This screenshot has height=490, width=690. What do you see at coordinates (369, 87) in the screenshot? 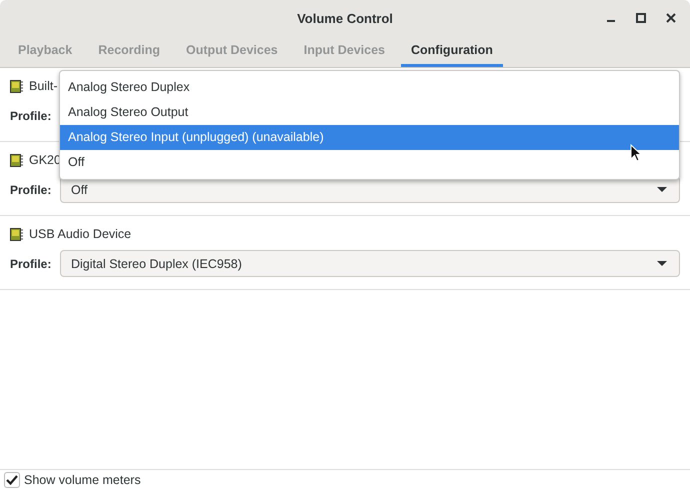
I see `menu-item: Analog Stereo Duplex` at bounding box center [369, 87].